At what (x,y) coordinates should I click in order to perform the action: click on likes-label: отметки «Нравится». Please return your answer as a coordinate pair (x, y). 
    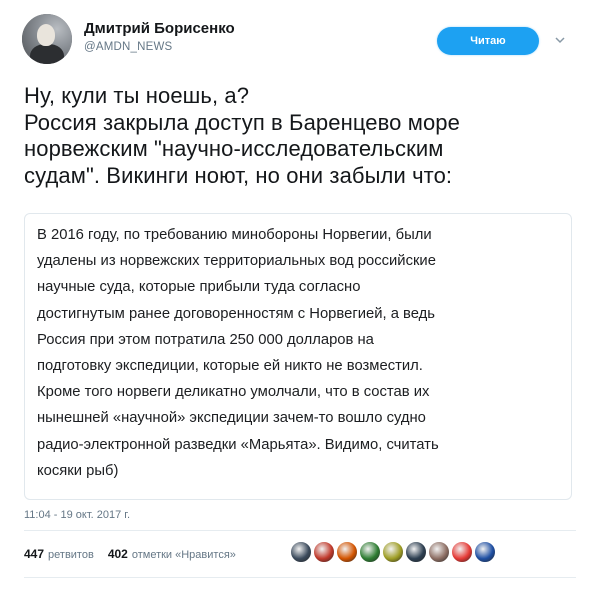
    Looking at the image, I should click on (184, 555).